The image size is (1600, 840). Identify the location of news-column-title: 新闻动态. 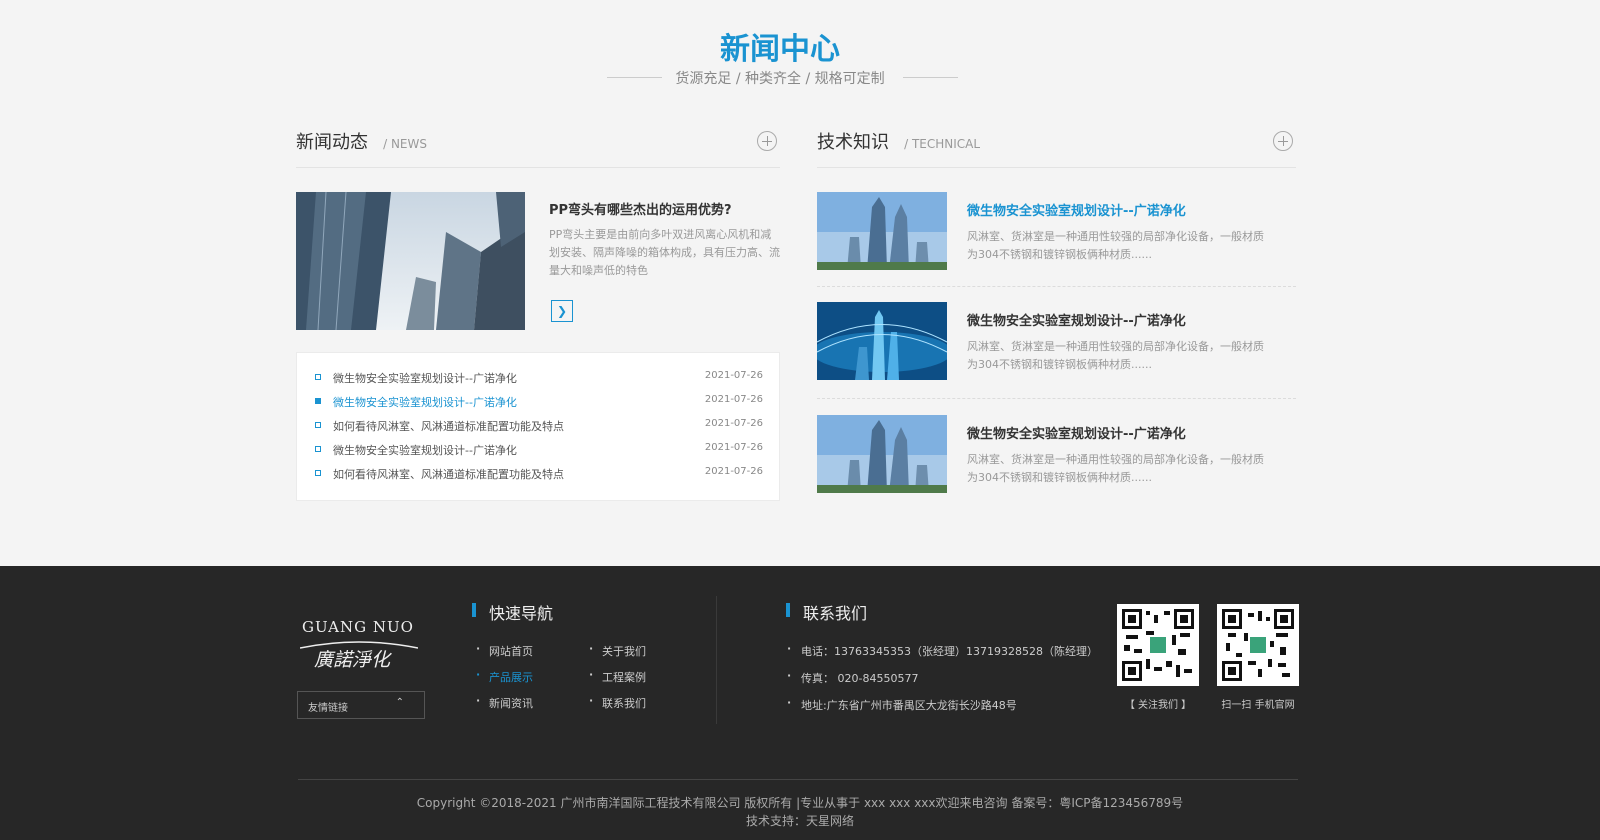
(332, 142).